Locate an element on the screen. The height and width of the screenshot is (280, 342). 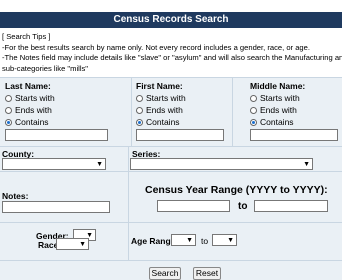
census-year-label: Census Year Range (YYYY to YYYY): is located at coordinates (236, 190).